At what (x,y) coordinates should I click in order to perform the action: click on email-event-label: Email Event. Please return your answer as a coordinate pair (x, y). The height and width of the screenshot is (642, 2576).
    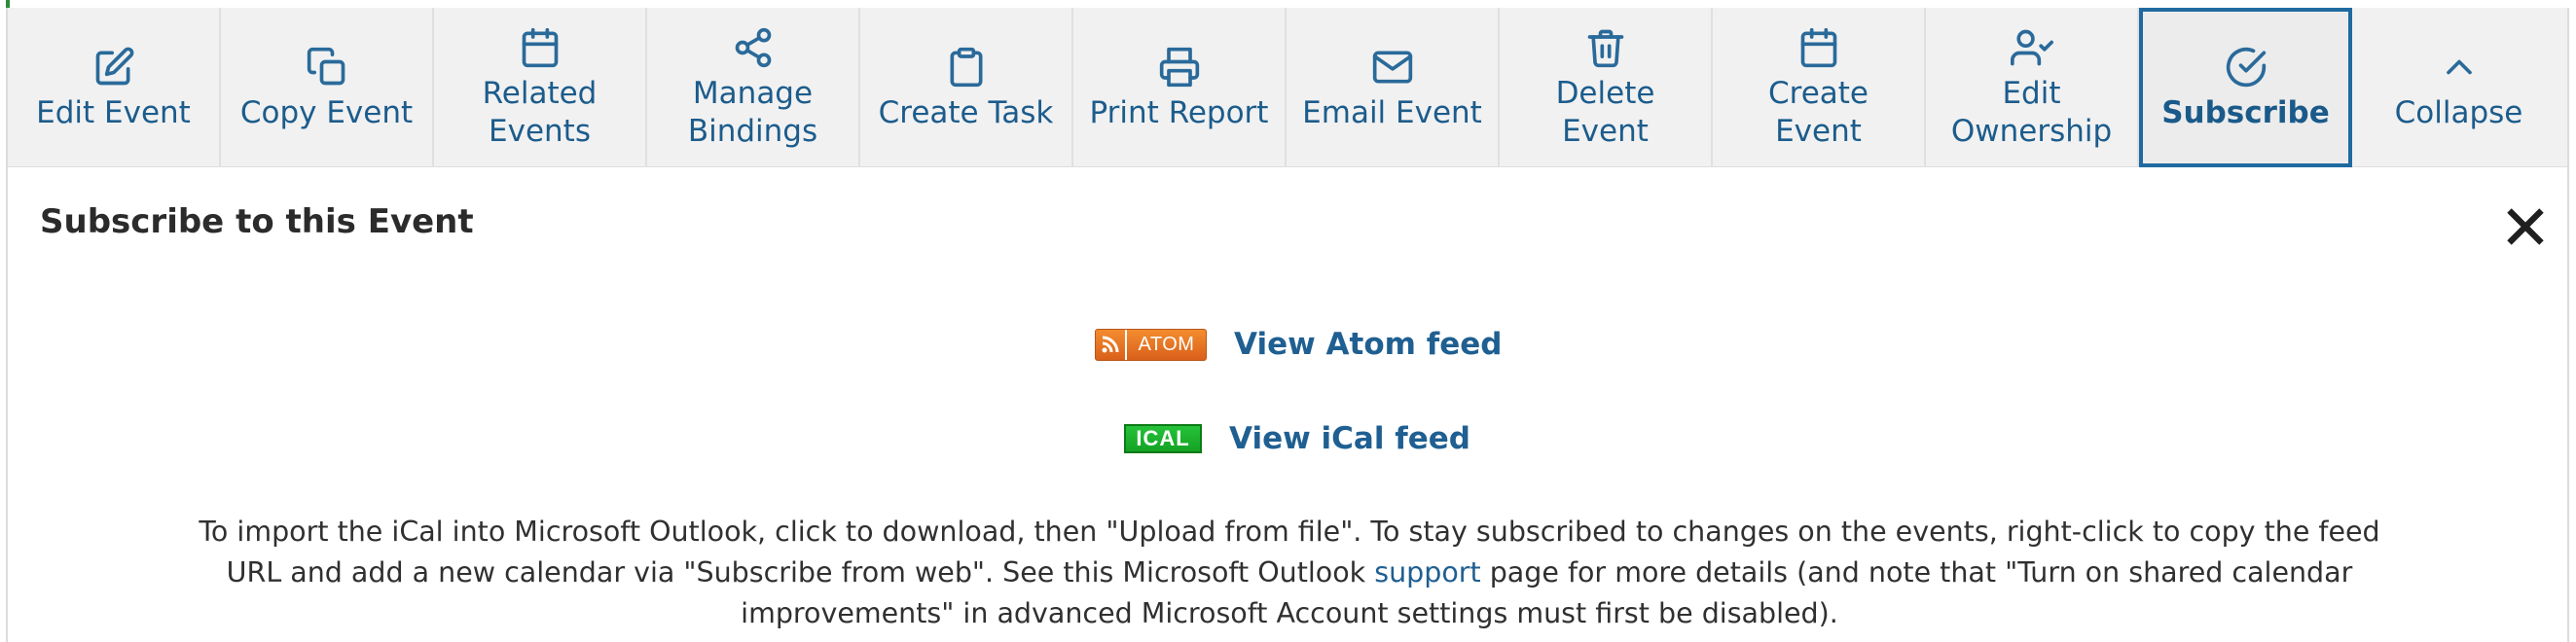
    Looking at the image, I should click on (1392, 112).